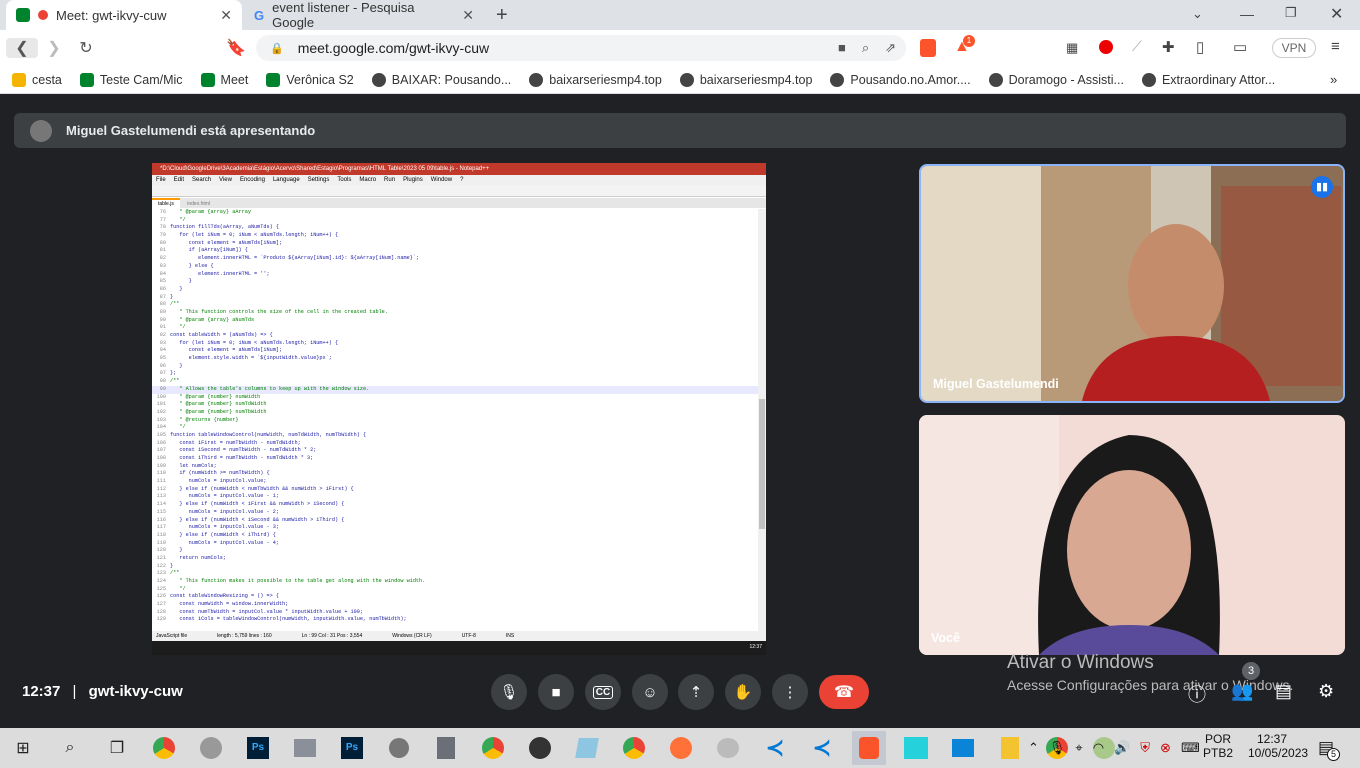  What do you see at coordinates (603, 692) in the screenshot?
I see `captions-button: CC` at bounding box center [603, 692].